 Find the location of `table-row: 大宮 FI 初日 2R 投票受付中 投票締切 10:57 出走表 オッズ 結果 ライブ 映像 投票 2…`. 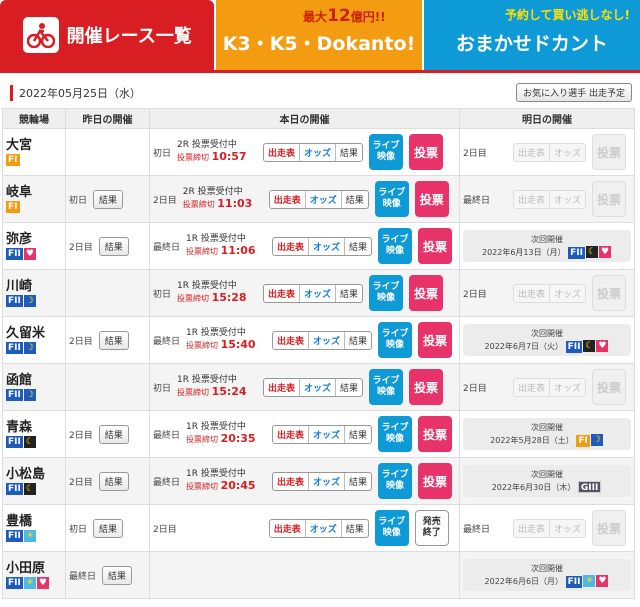

table-row: 大宮 FI 初日 2R 投票受付中 投票締切 10:57 出走表 オッズ 結果 ライブ 映像 投票 2… is located at coordinates (318, 152).